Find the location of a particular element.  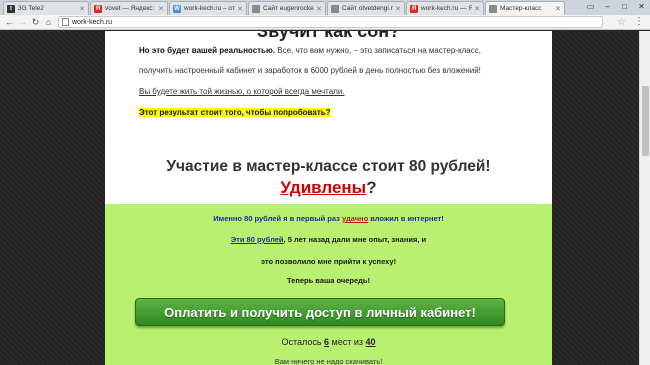

reload-icon: ↻ is located at coordinates (35, 22).